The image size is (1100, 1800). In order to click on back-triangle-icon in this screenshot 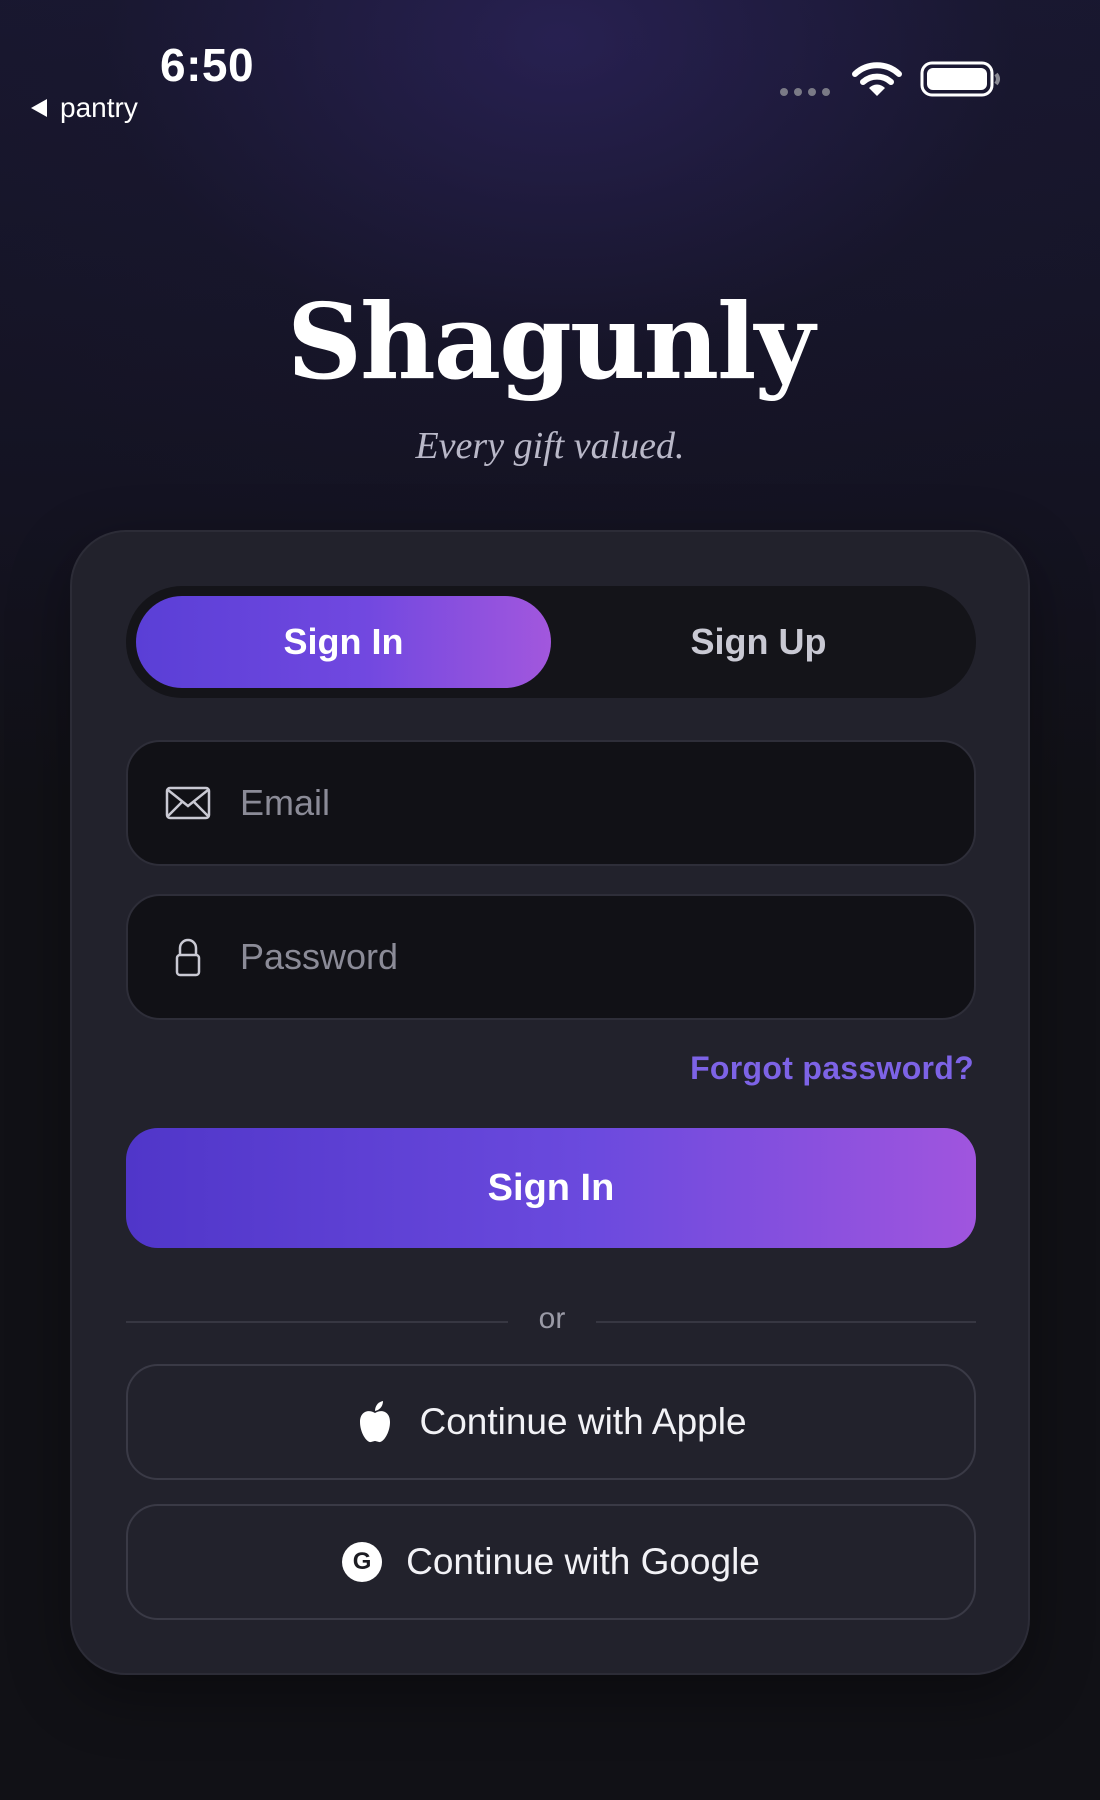, I will do `click(39, 108)`.